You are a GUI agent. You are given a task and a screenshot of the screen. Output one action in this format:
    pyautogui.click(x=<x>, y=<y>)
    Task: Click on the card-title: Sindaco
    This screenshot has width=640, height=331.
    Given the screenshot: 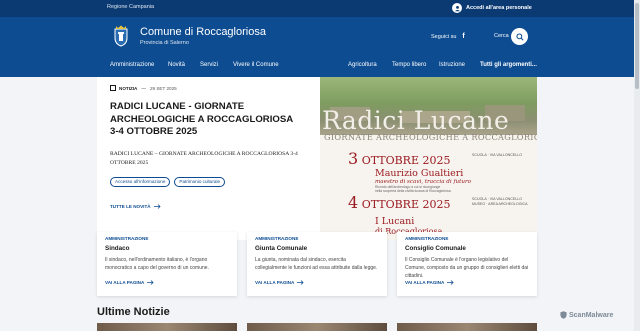 What is the action you would take?
    pyautogui.click(x=167, y=248)
    